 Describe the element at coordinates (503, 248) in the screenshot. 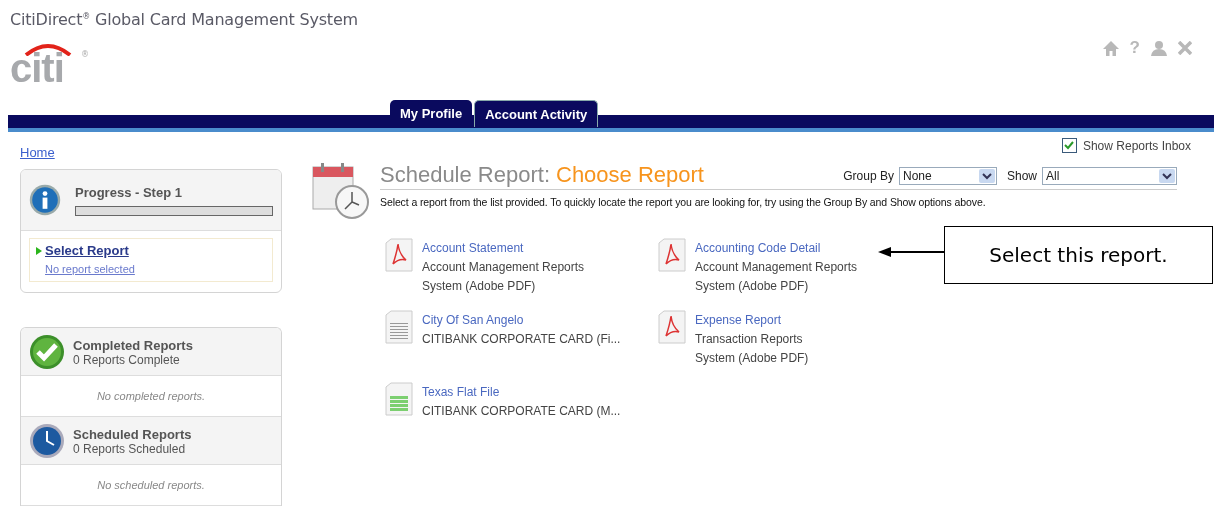

I see `report-link: Account Statement` at that location.